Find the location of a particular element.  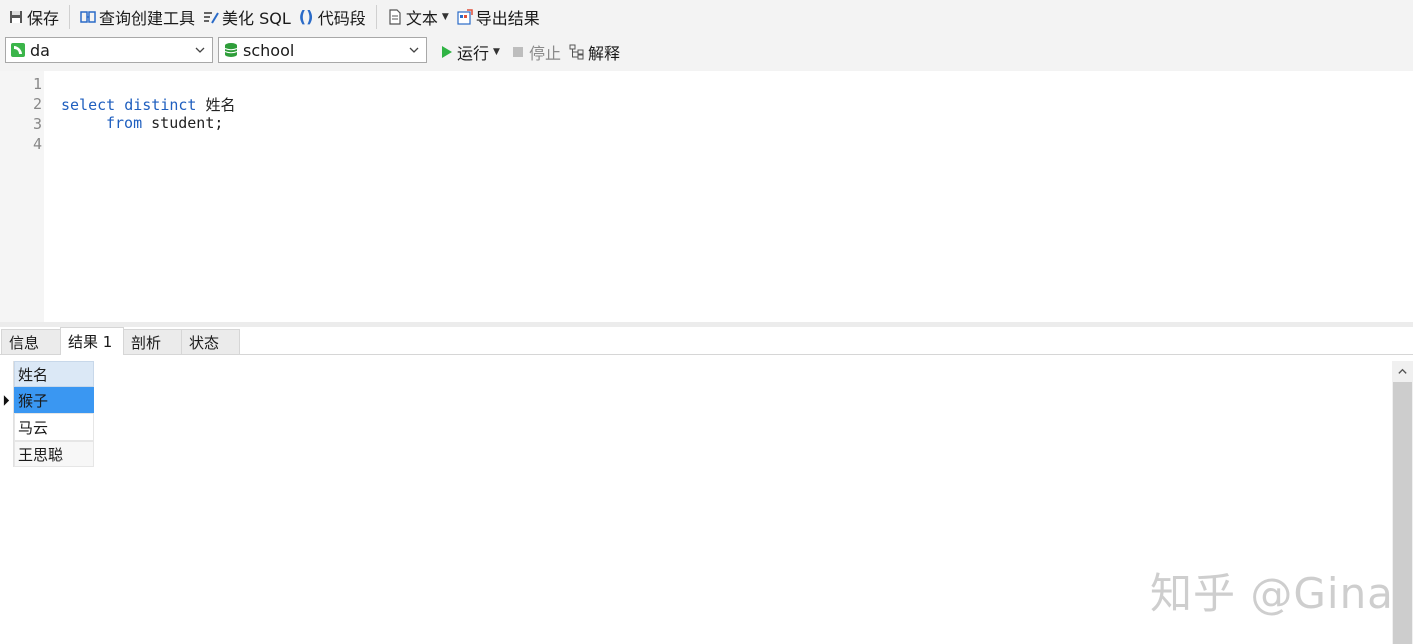

column-header-name: 姓名 is located at coordinates (54, 374).